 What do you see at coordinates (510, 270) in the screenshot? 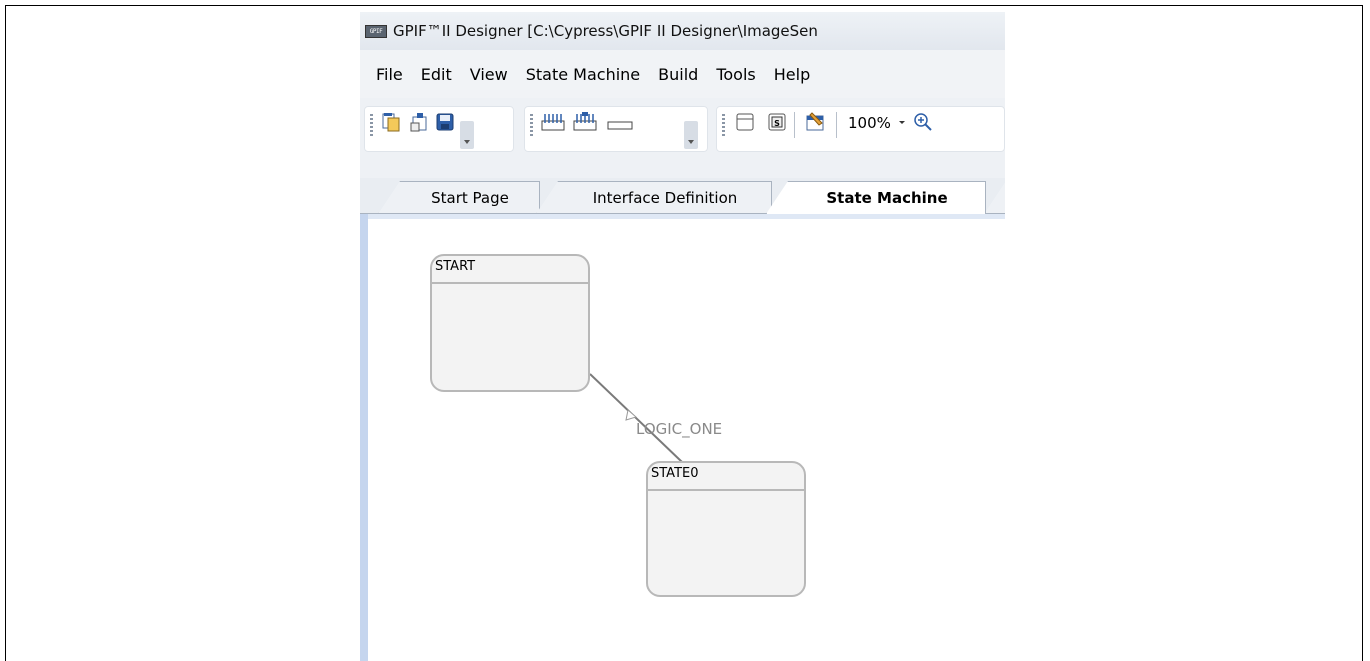
I see `state-title: START` at bounding box center [510, 270].